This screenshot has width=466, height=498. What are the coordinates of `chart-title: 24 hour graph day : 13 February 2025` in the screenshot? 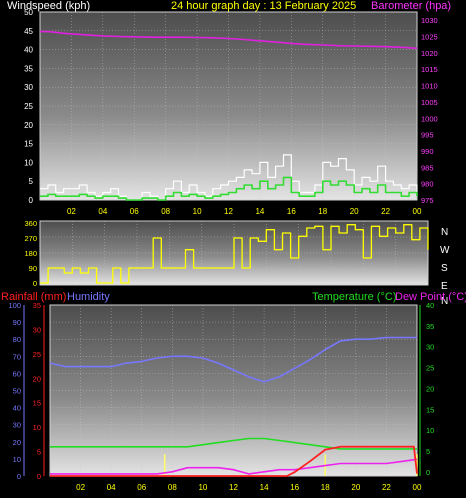 It's located at (263, 6).